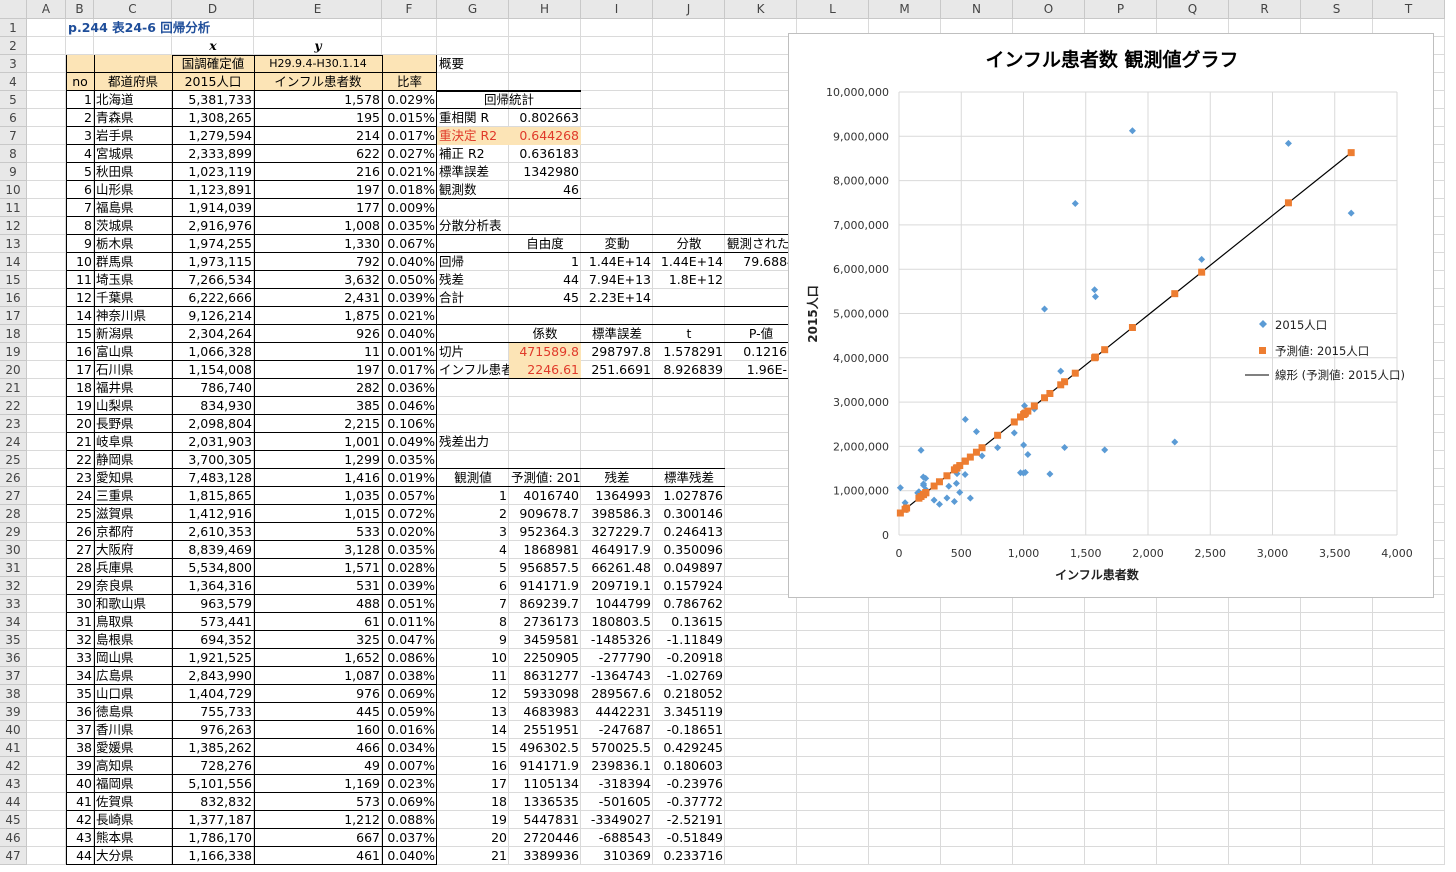 Image resolution: width=1456 pixels, height=872 pixels. What do you see at coordinates (473, 622) in the screenshot?
I see `residual-cell: 8` at bounding box center [473, 622].